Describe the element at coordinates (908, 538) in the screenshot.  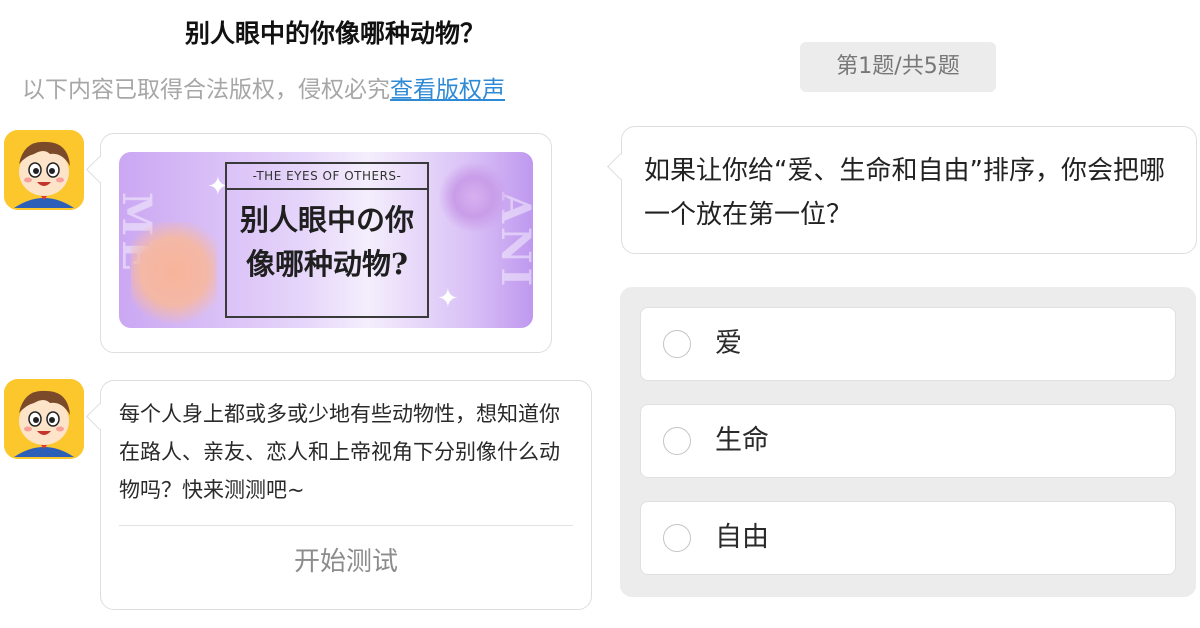
I see `option-ziyou: 自由` at that location.